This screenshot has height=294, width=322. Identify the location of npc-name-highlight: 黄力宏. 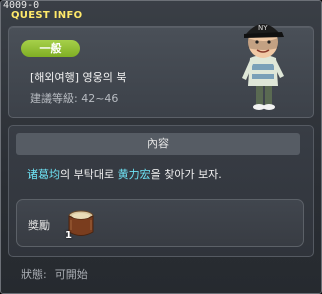
(134, 174).